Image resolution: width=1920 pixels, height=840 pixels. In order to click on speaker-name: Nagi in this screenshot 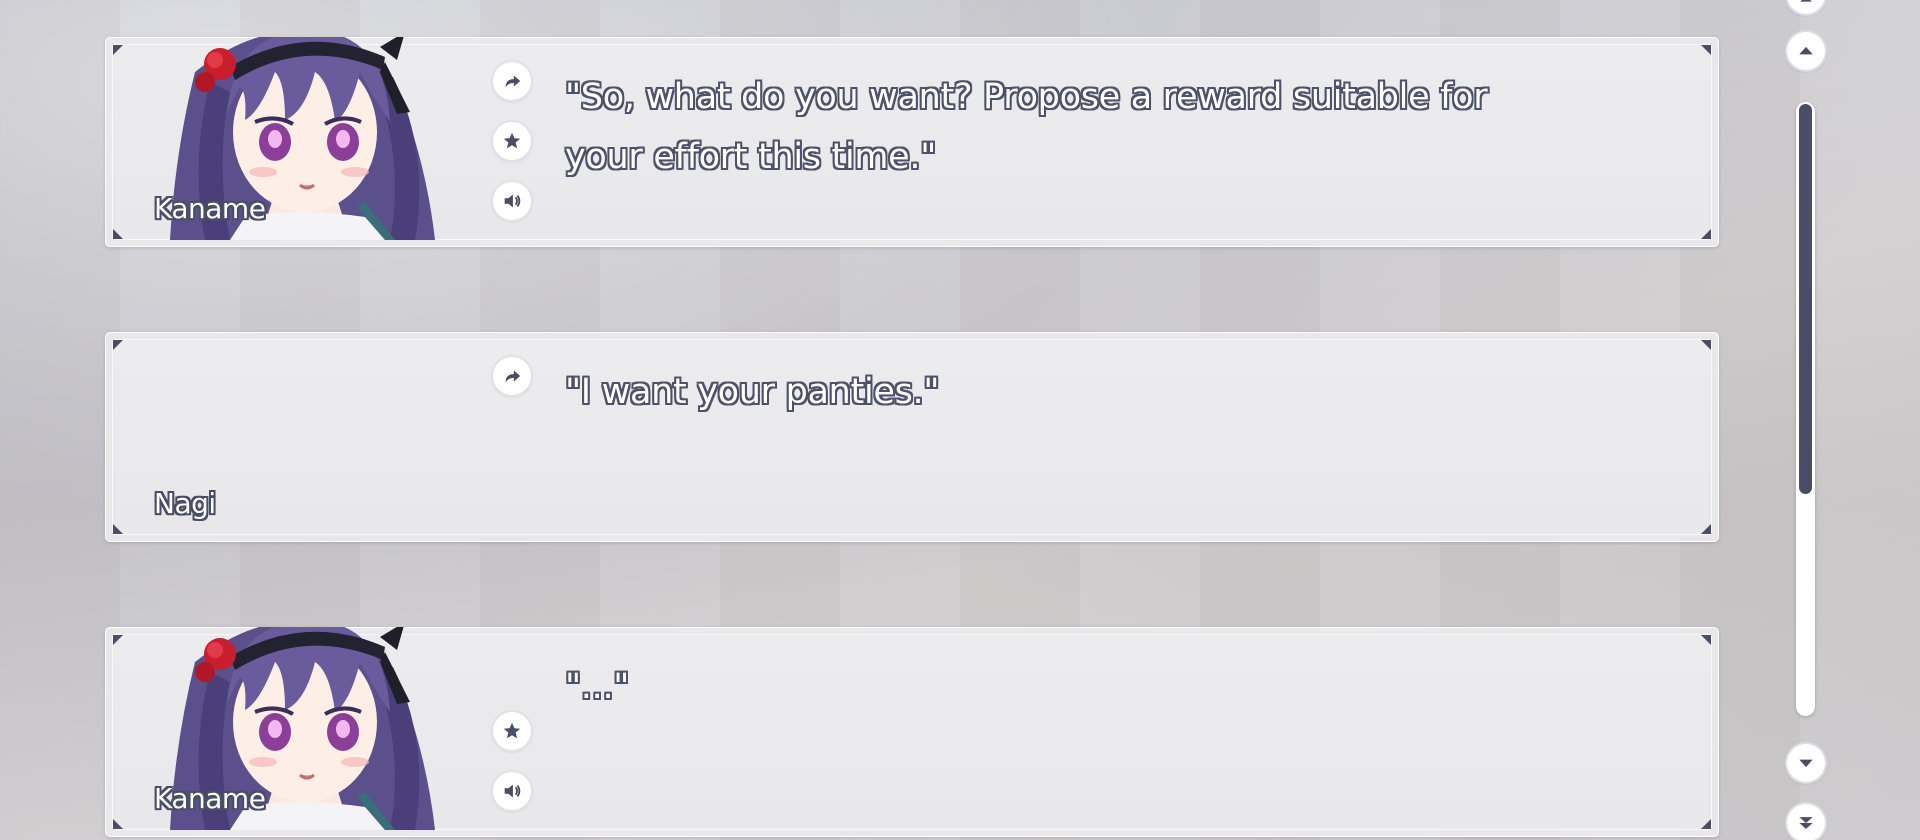, I will do `click(185, 503)`.